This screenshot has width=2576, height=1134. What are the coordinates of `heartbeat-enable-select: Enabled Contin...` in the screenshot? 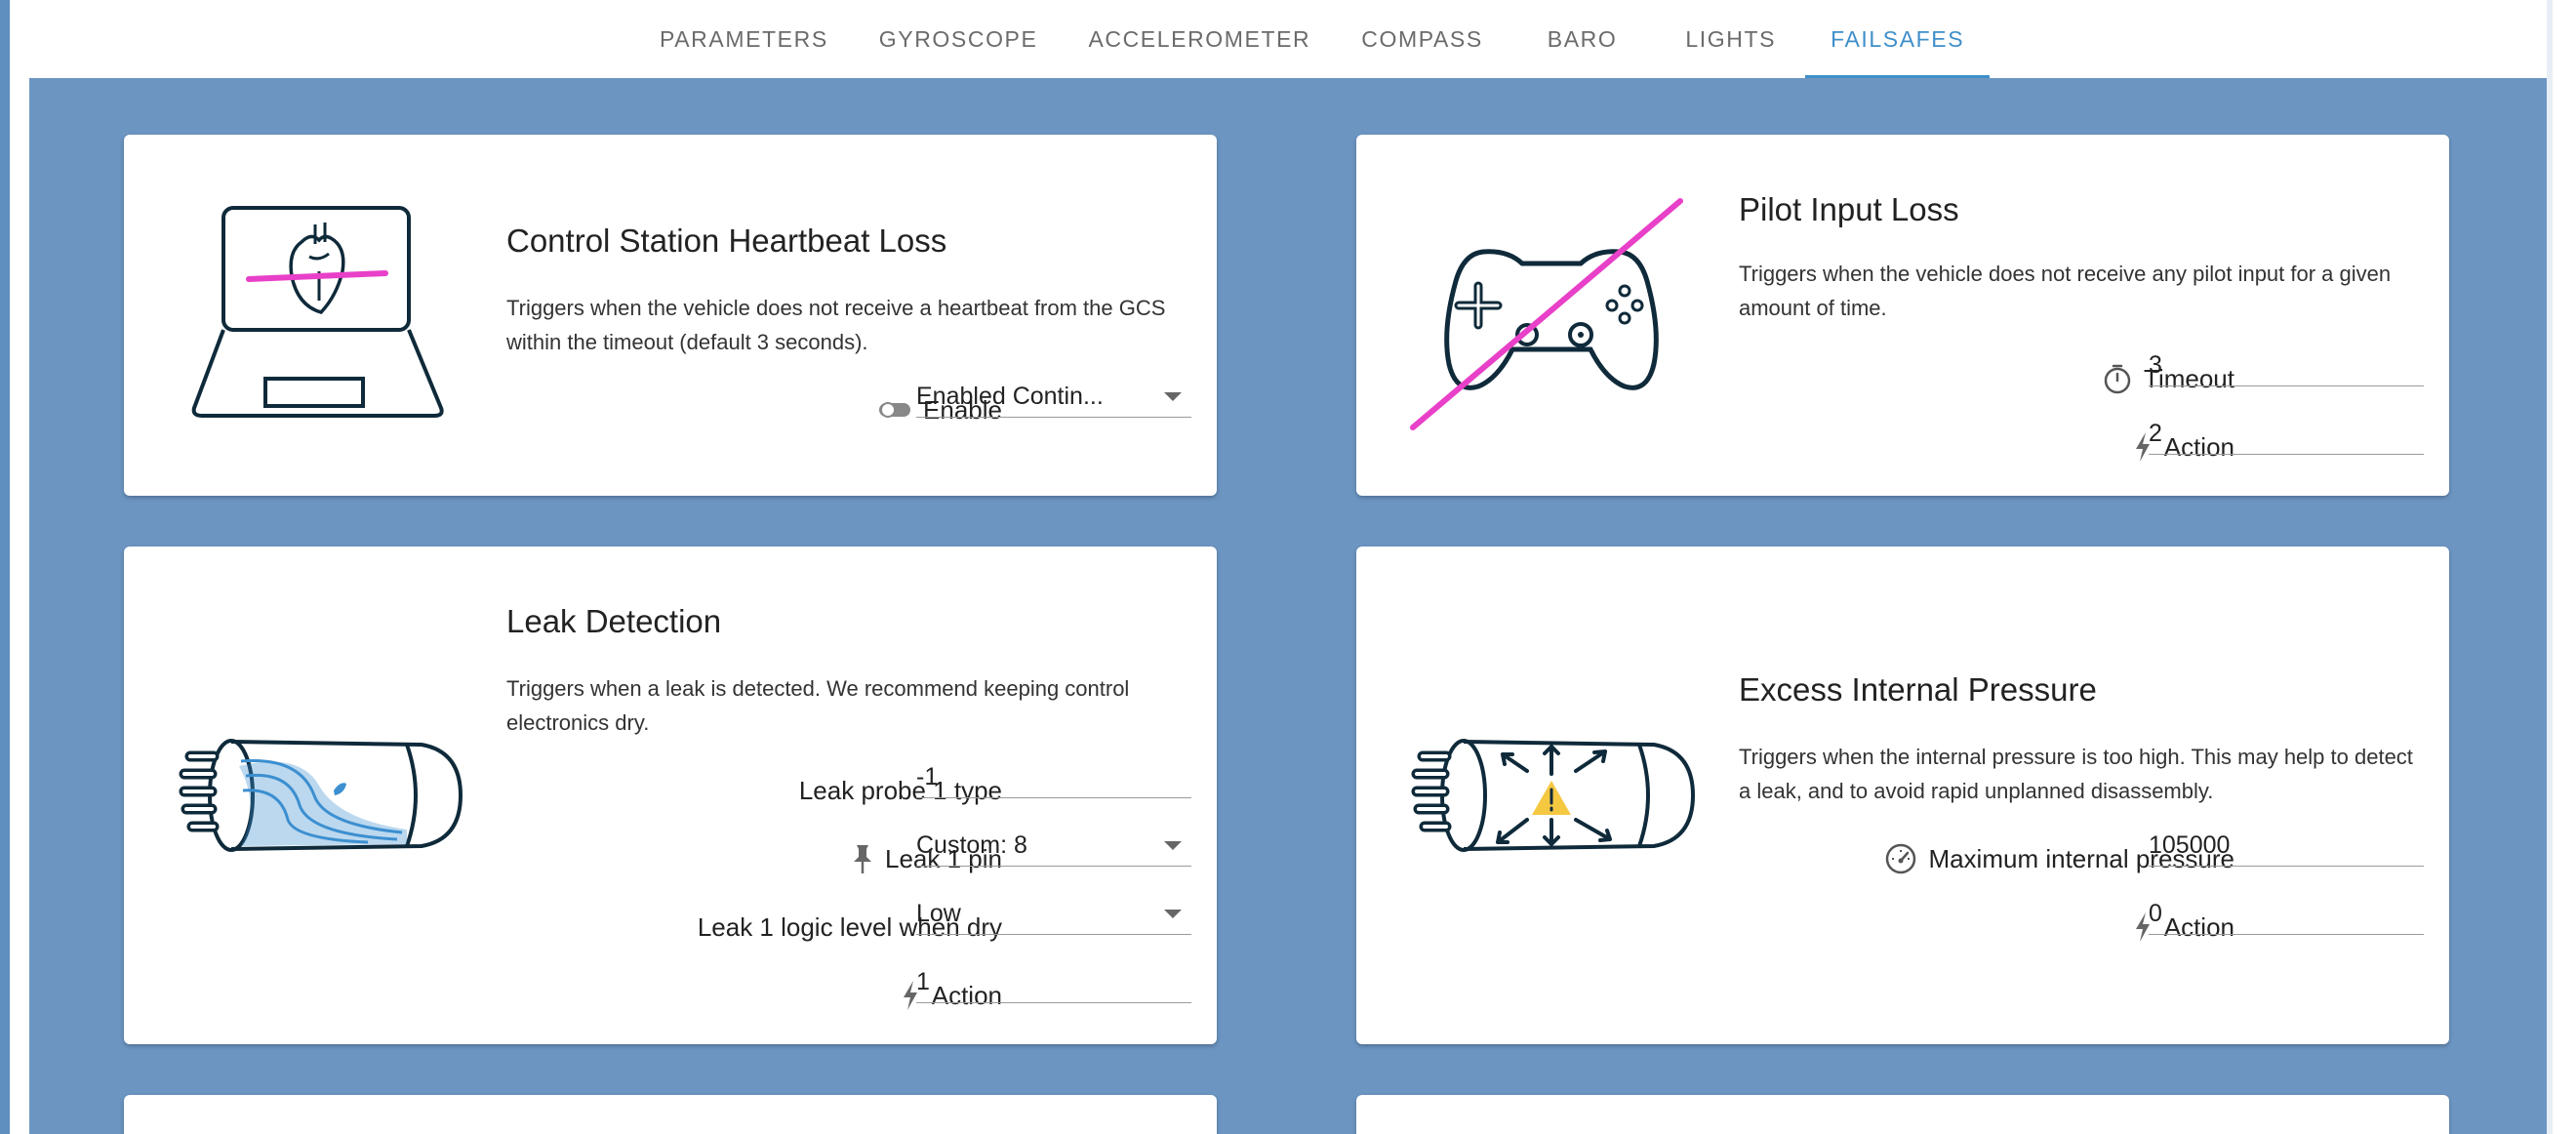 It's located at (1053, 399).